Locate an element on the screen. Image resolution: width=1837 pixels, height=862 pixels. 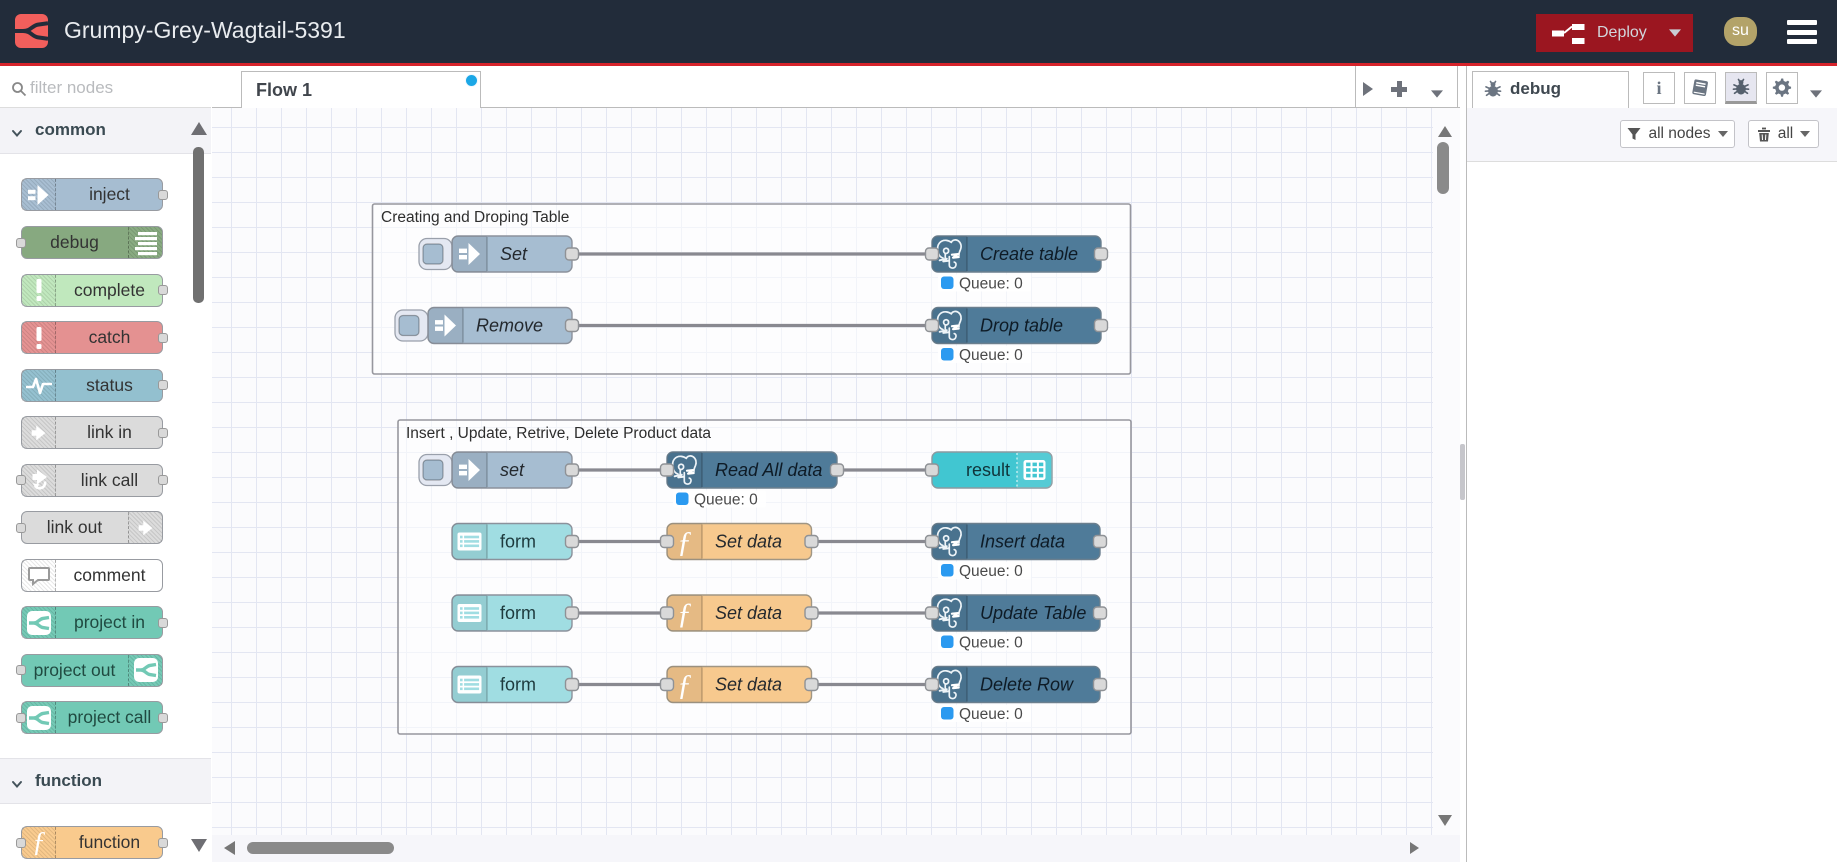
svg-text: Insert data is located at coordinates (1022, 542).